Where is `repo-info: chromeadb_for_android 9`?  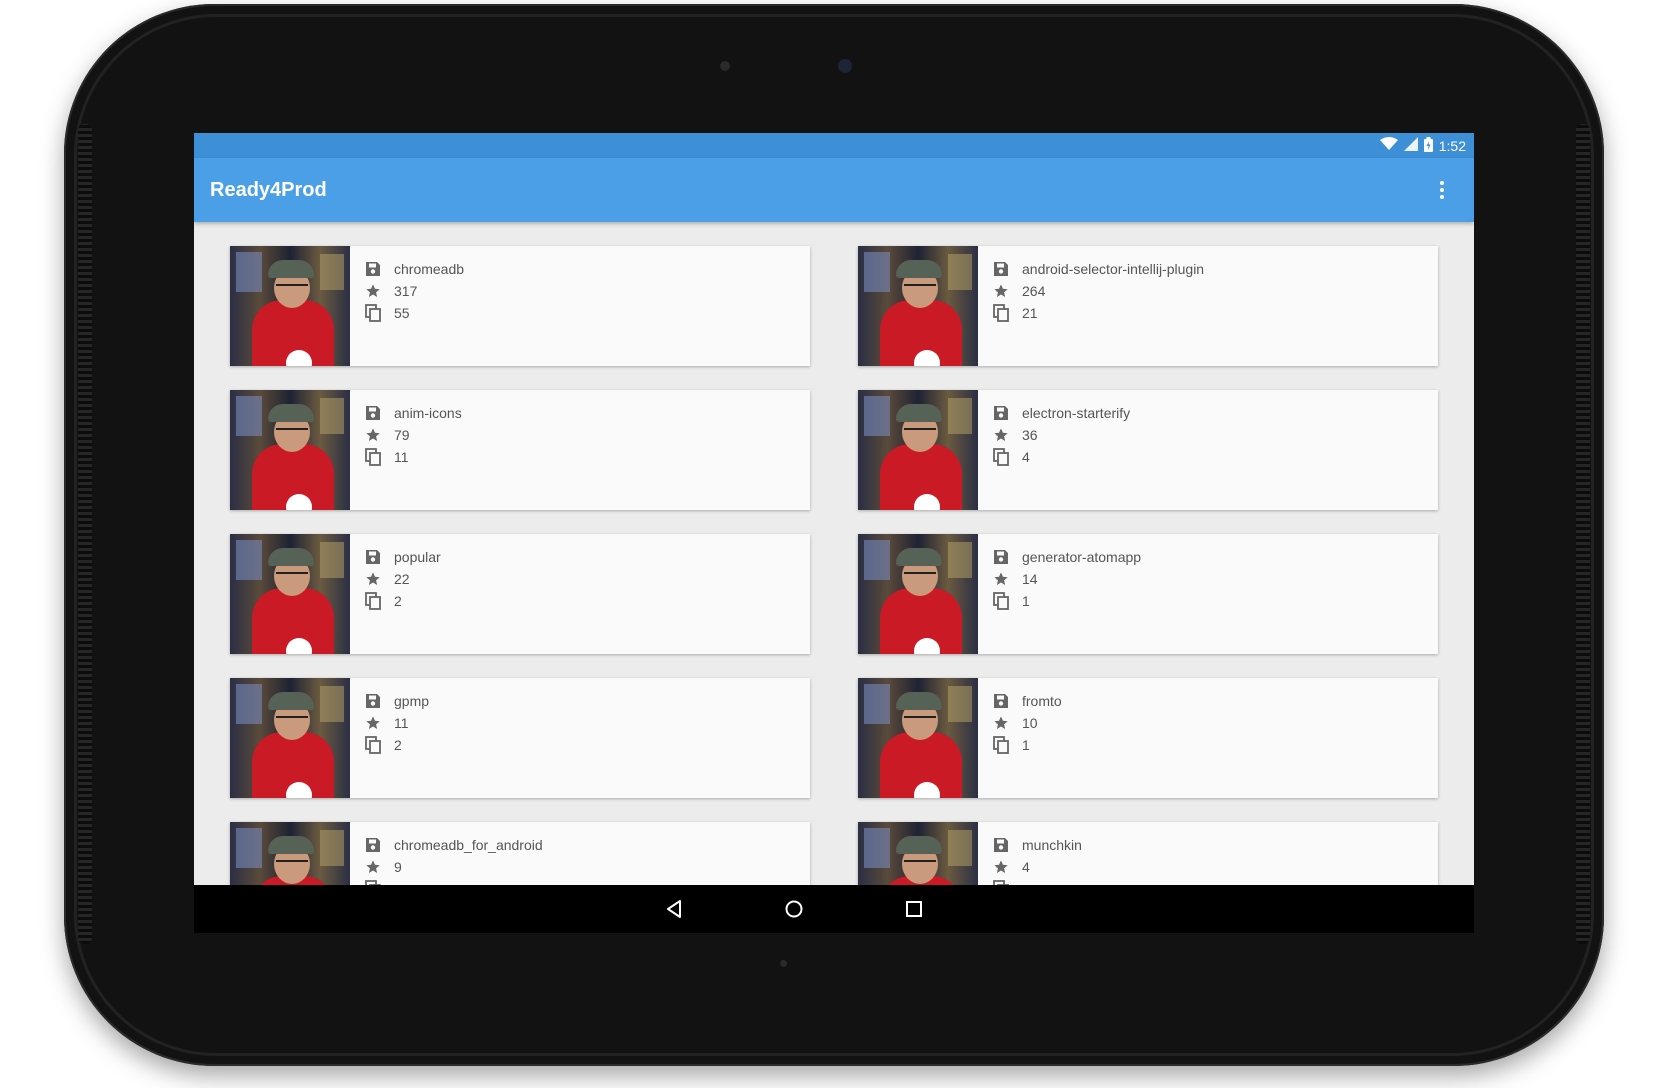 repo-info: chromeadb_for_android 9 is located at coordinates (446, 853).